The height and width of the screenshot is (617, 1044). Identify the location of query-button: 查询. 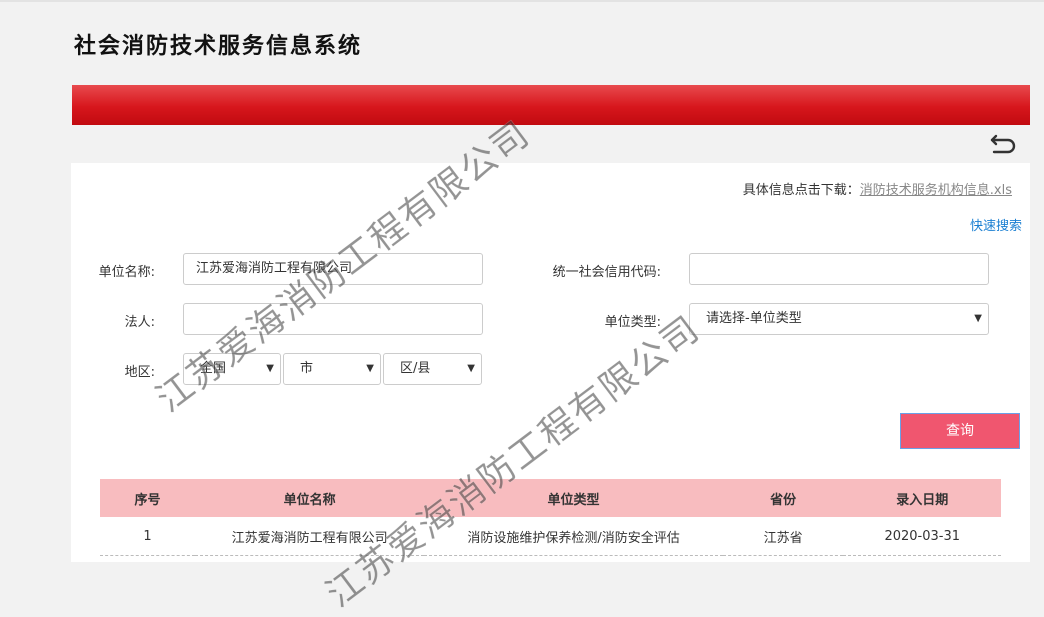
(960, 431).